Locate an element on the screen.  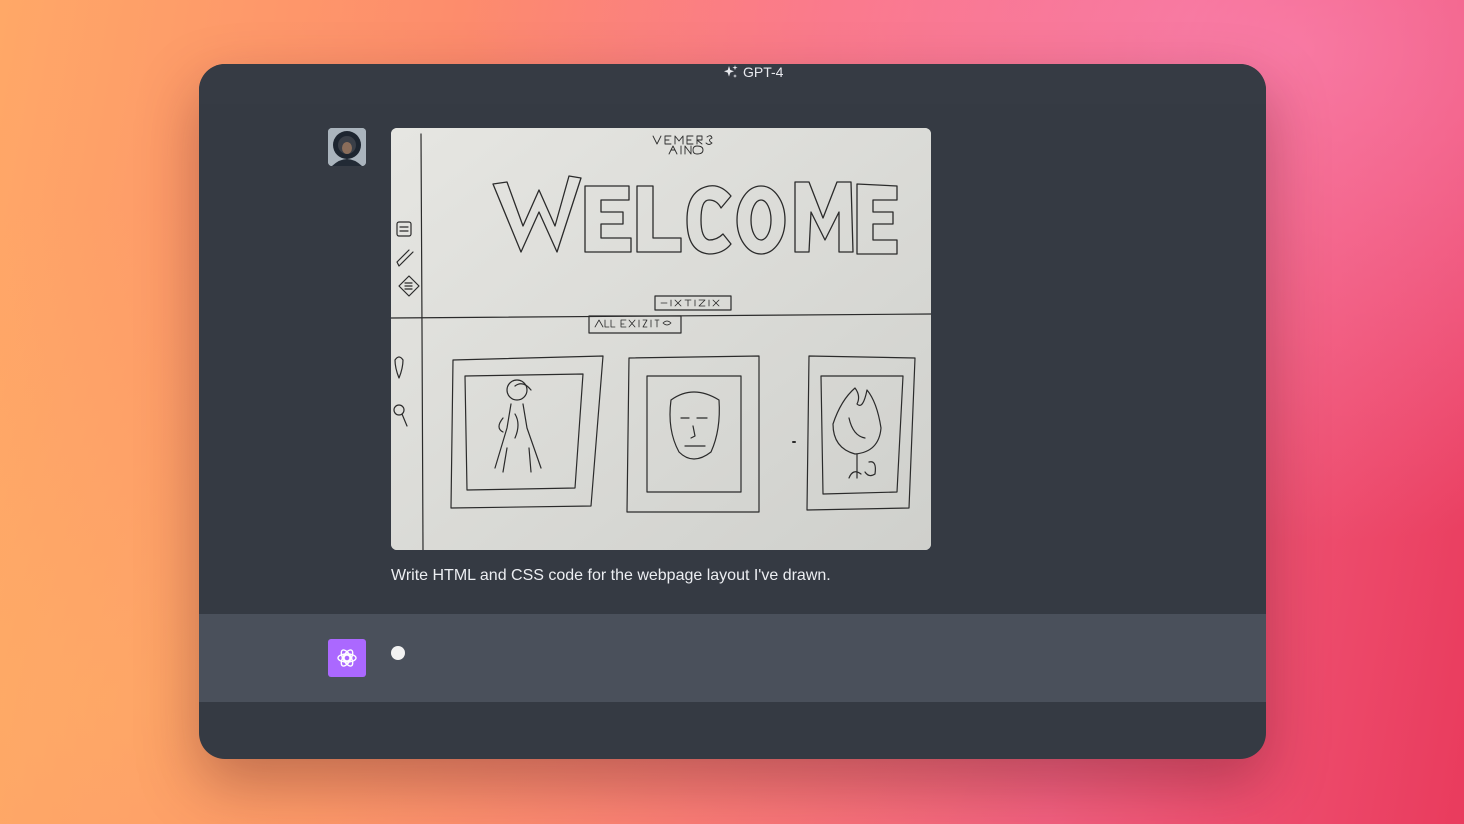
sparkle-icon is located at coordinates (731, 71).